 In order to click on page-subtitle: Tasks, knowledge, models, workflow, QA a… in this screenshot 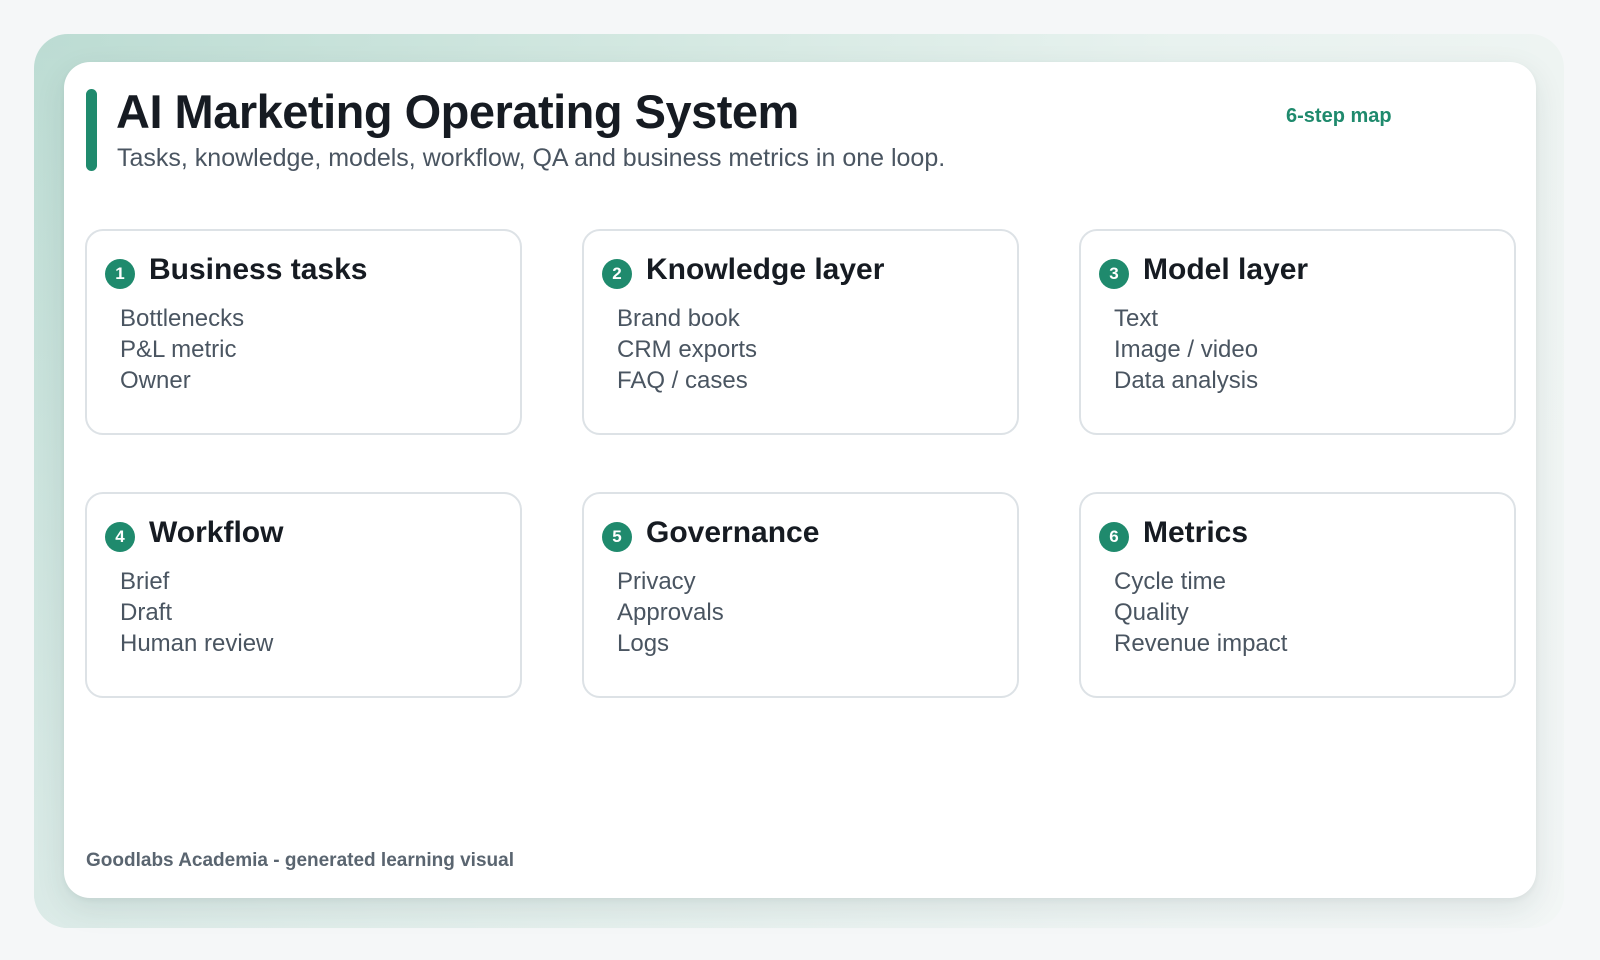, I will do `click(531, 158)`.